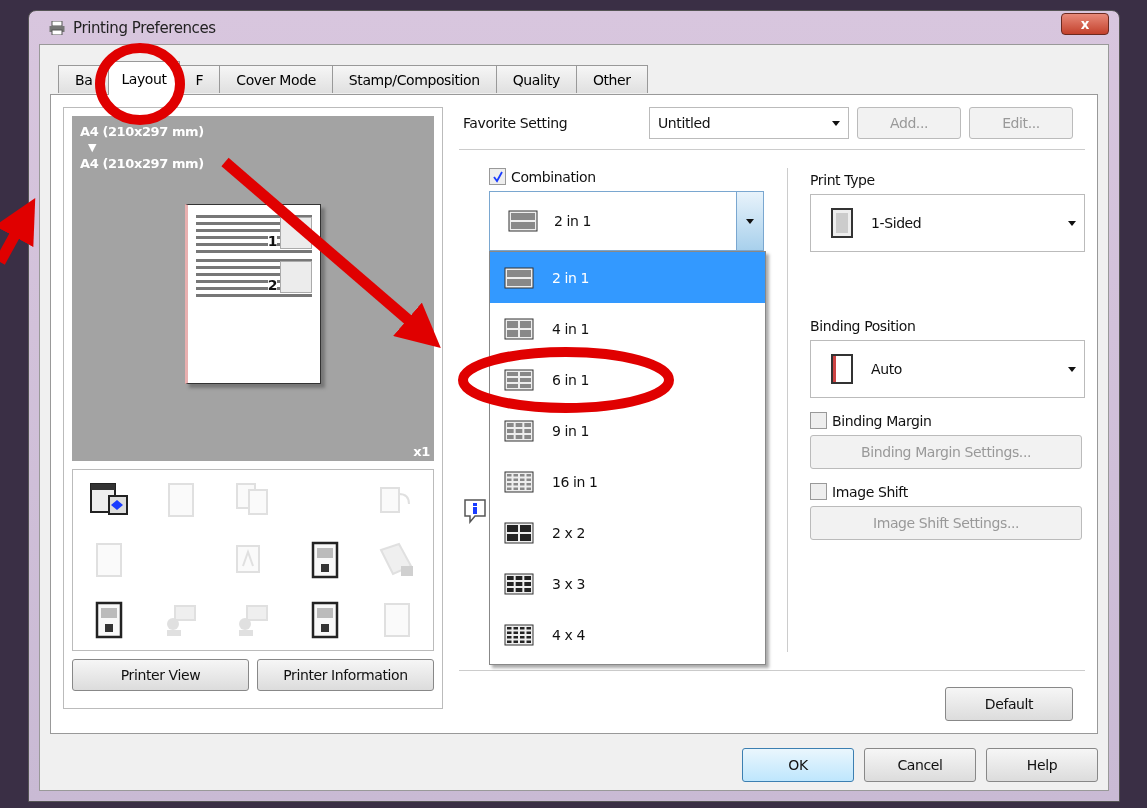 The image size is (1147, 808). What do you see at coordinates (57, 27) in the screenshot?
I see `printer-icon` at bounding box center [57, 27].